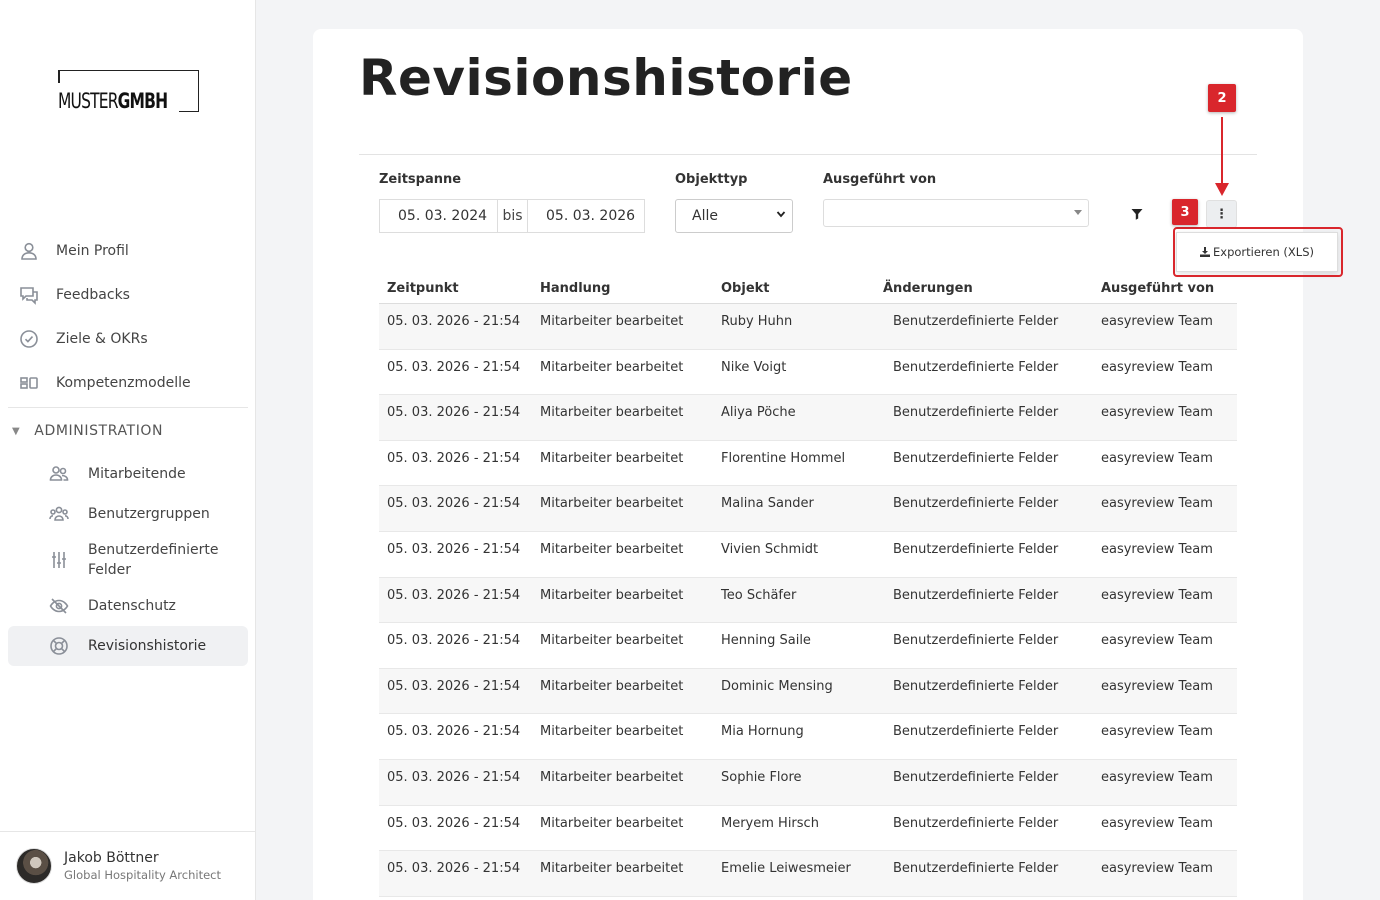 The height and width of the screenshot is (900, 1380). I want to click on nav-item-mein-profil: Mein Profil, so click(128, 251).